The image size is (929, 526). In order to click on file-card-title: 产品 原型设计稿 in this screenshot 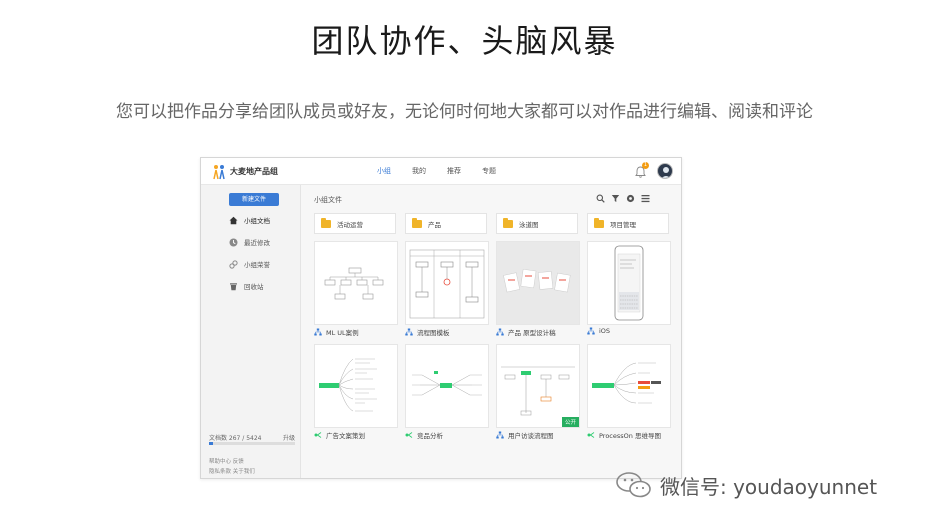, I will do `click(532, 333)`.